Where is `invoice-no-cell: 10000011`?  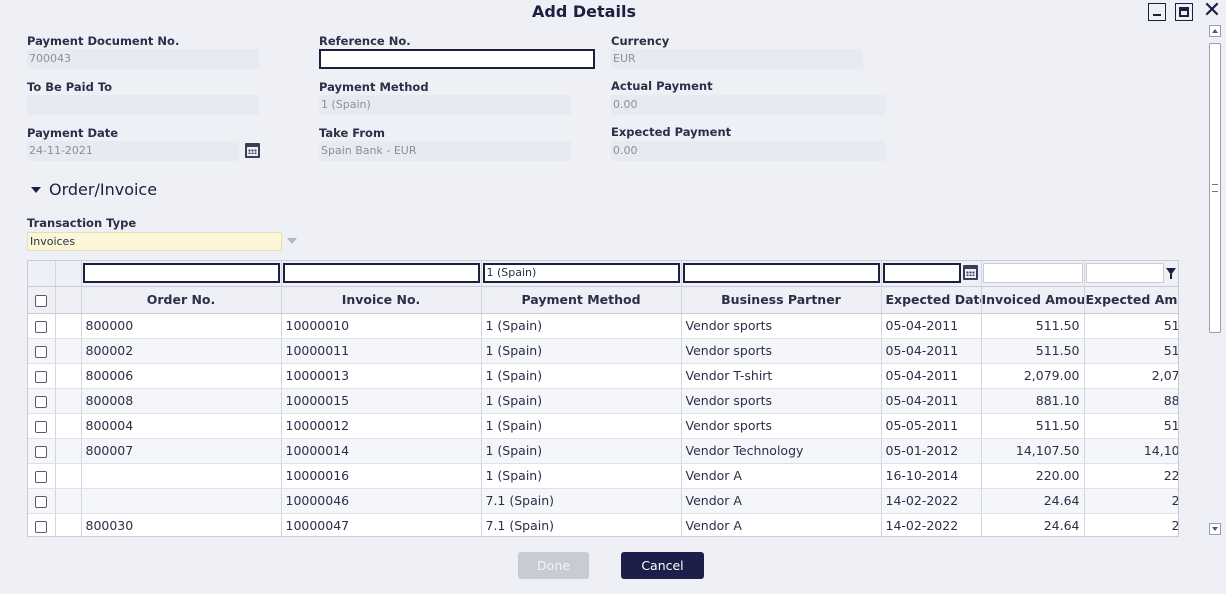
invoice-no-cell: 10000011 is located at coordinates (381, 351).